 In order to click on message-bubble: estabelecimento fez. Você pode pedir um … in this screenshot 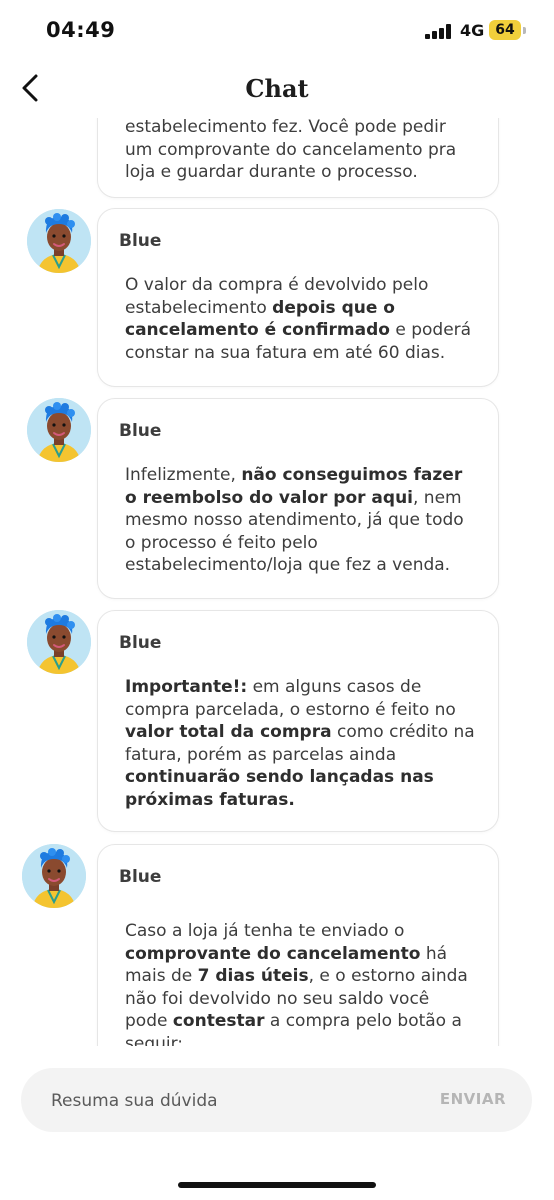, I will do `click(298, 158)`.